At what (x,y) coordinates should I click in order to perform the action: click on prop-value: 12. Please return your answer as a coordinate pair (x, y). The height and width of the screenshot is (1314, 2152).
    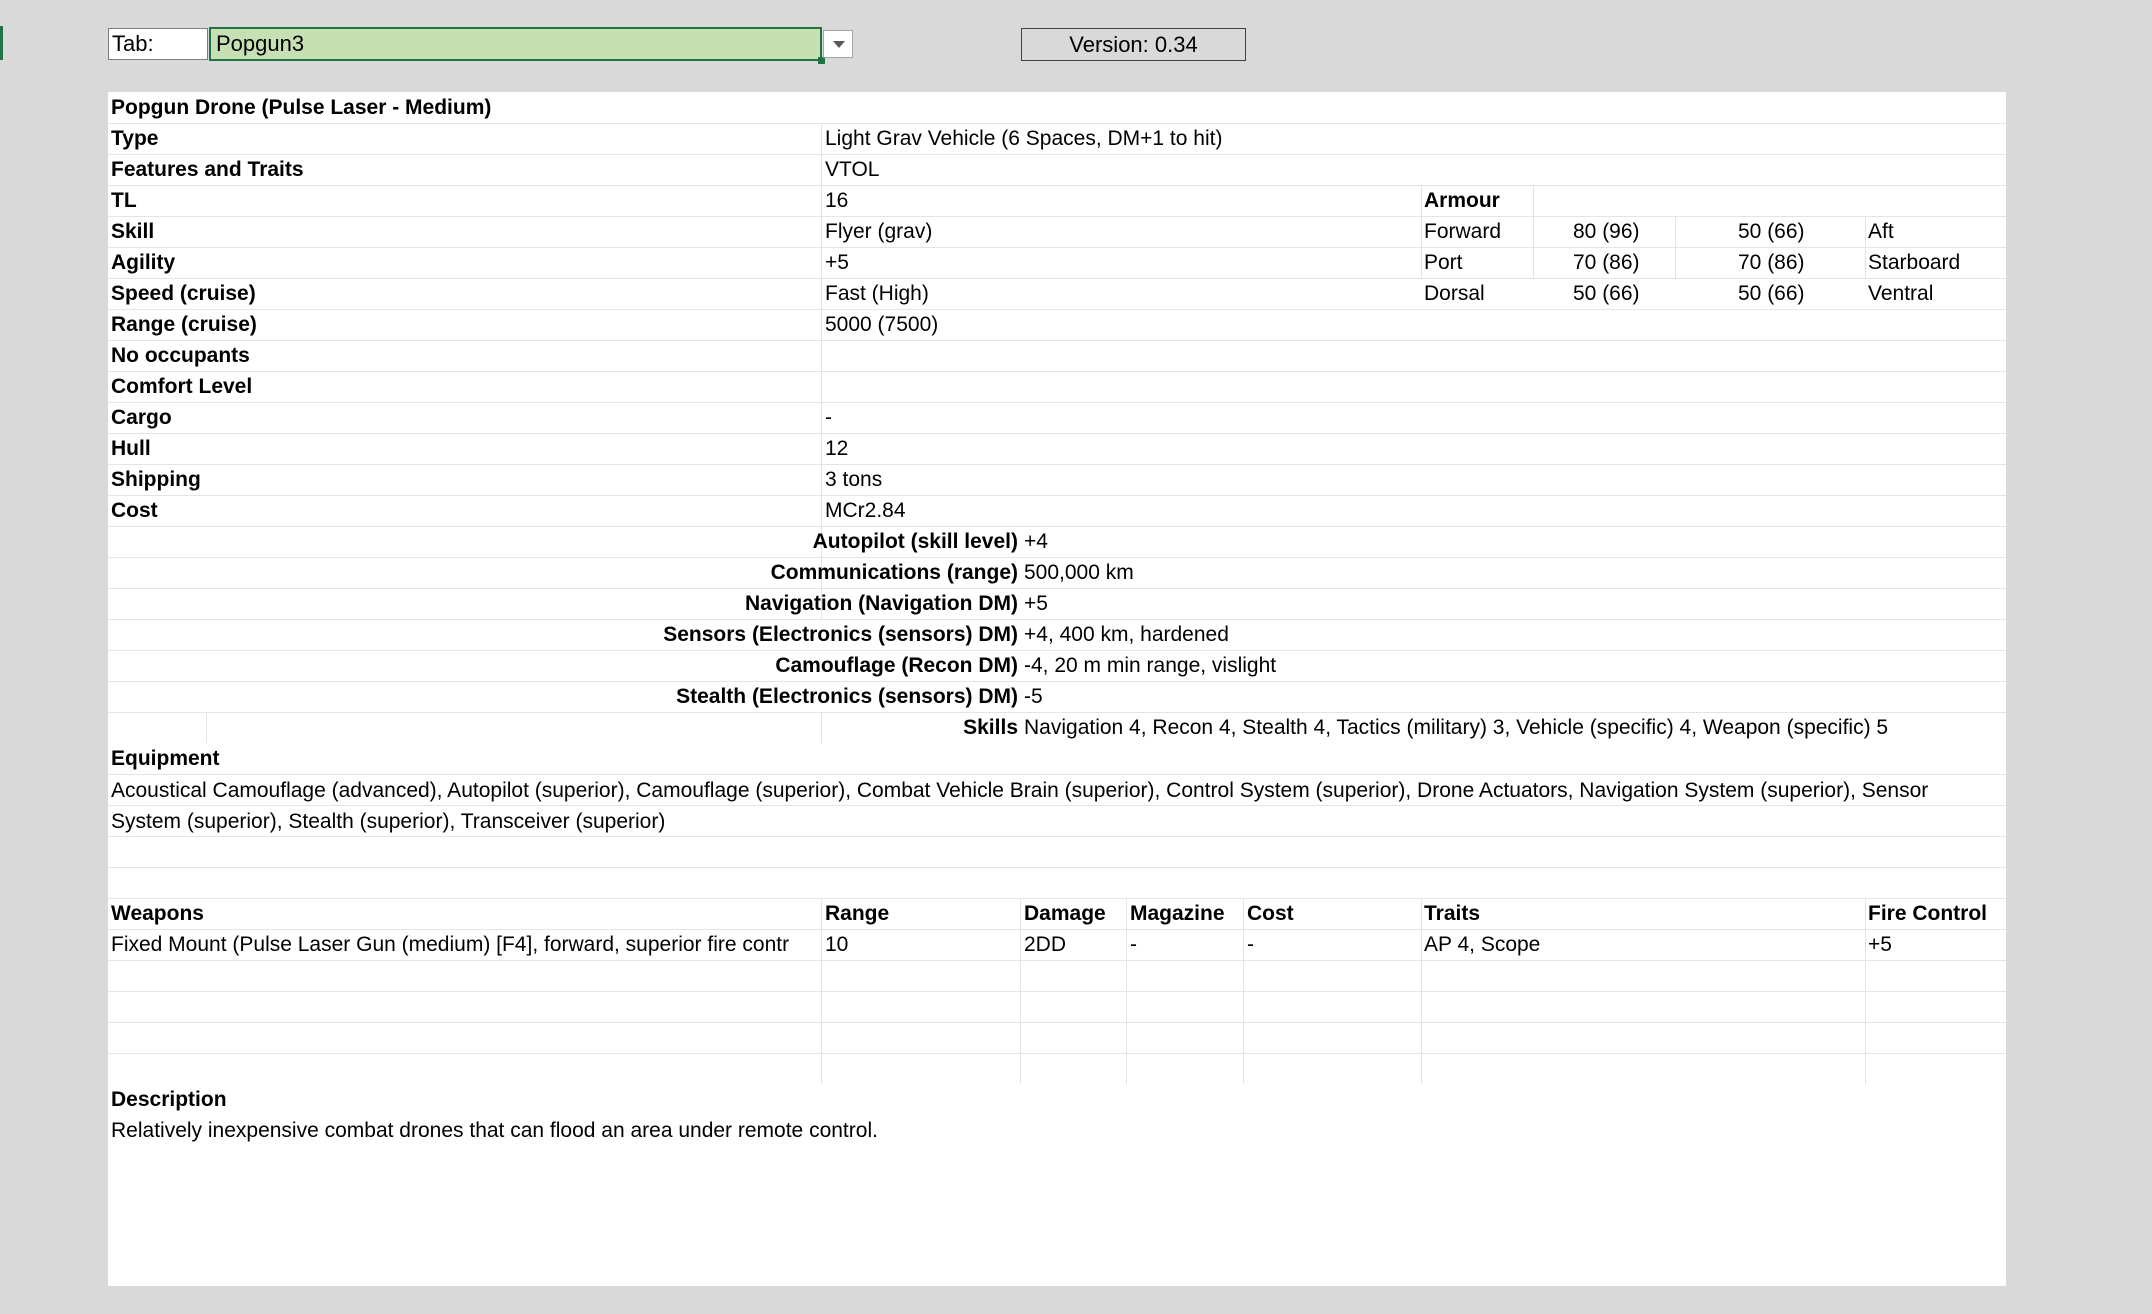
    Looking at the image, I should click on (837, 448).